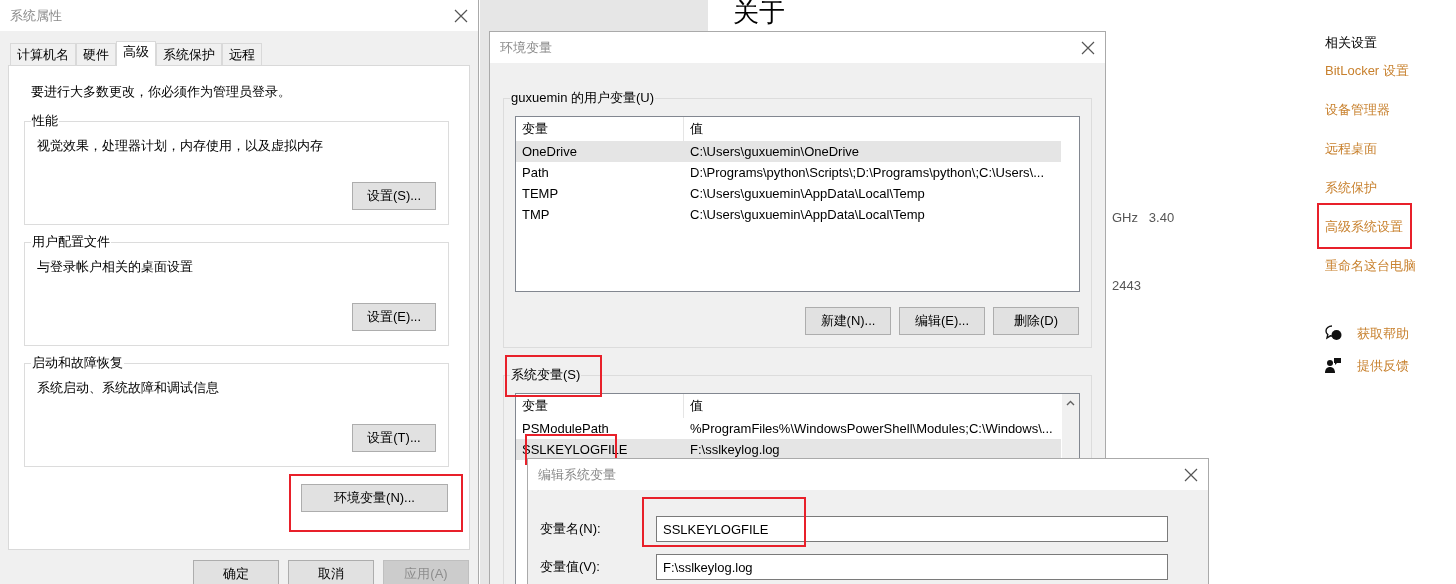 The width and height of the screenshot is (1456, 584). What do you see at coordinates (774, 151) in the screenshot?
I see `variable-value: C:\Users\guxuemin\OneDrive` at bounding box center [774, 151].